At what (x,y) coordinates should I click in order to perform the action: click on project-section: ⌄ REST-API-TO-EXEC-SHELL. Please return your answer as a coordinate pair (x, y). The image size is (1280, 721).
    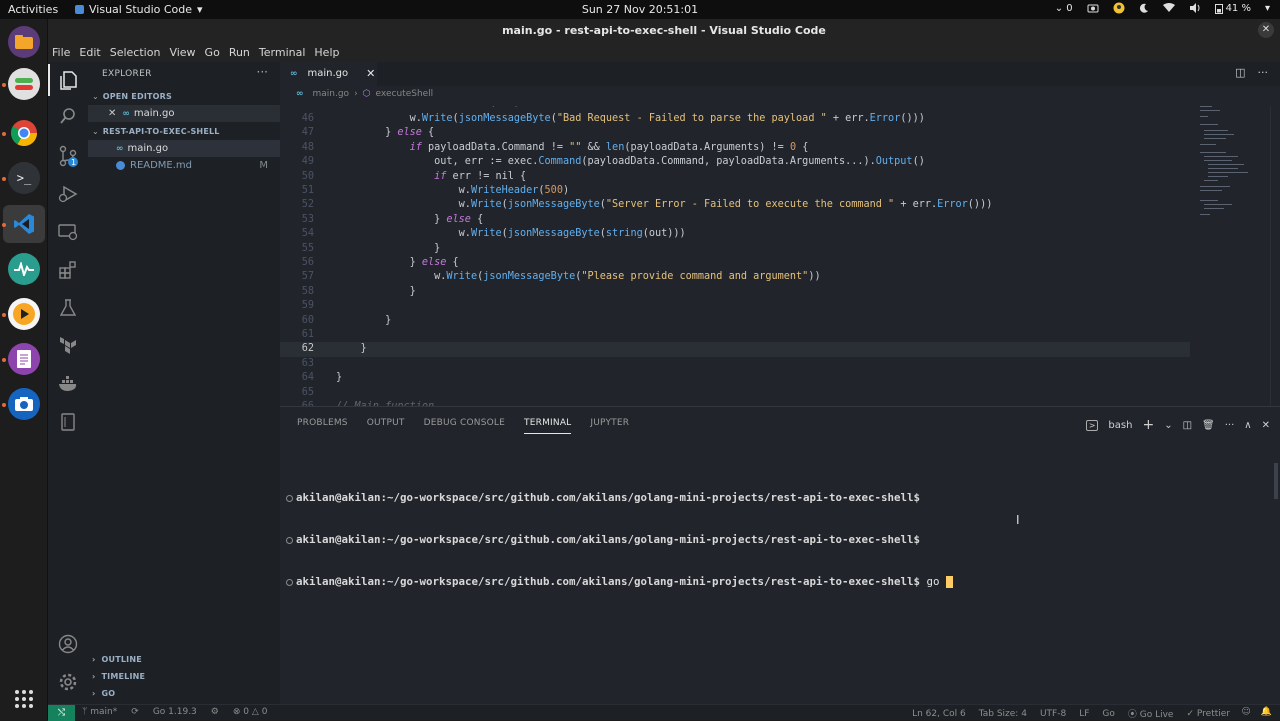
    Looking at the image, I should click on (184, 131).